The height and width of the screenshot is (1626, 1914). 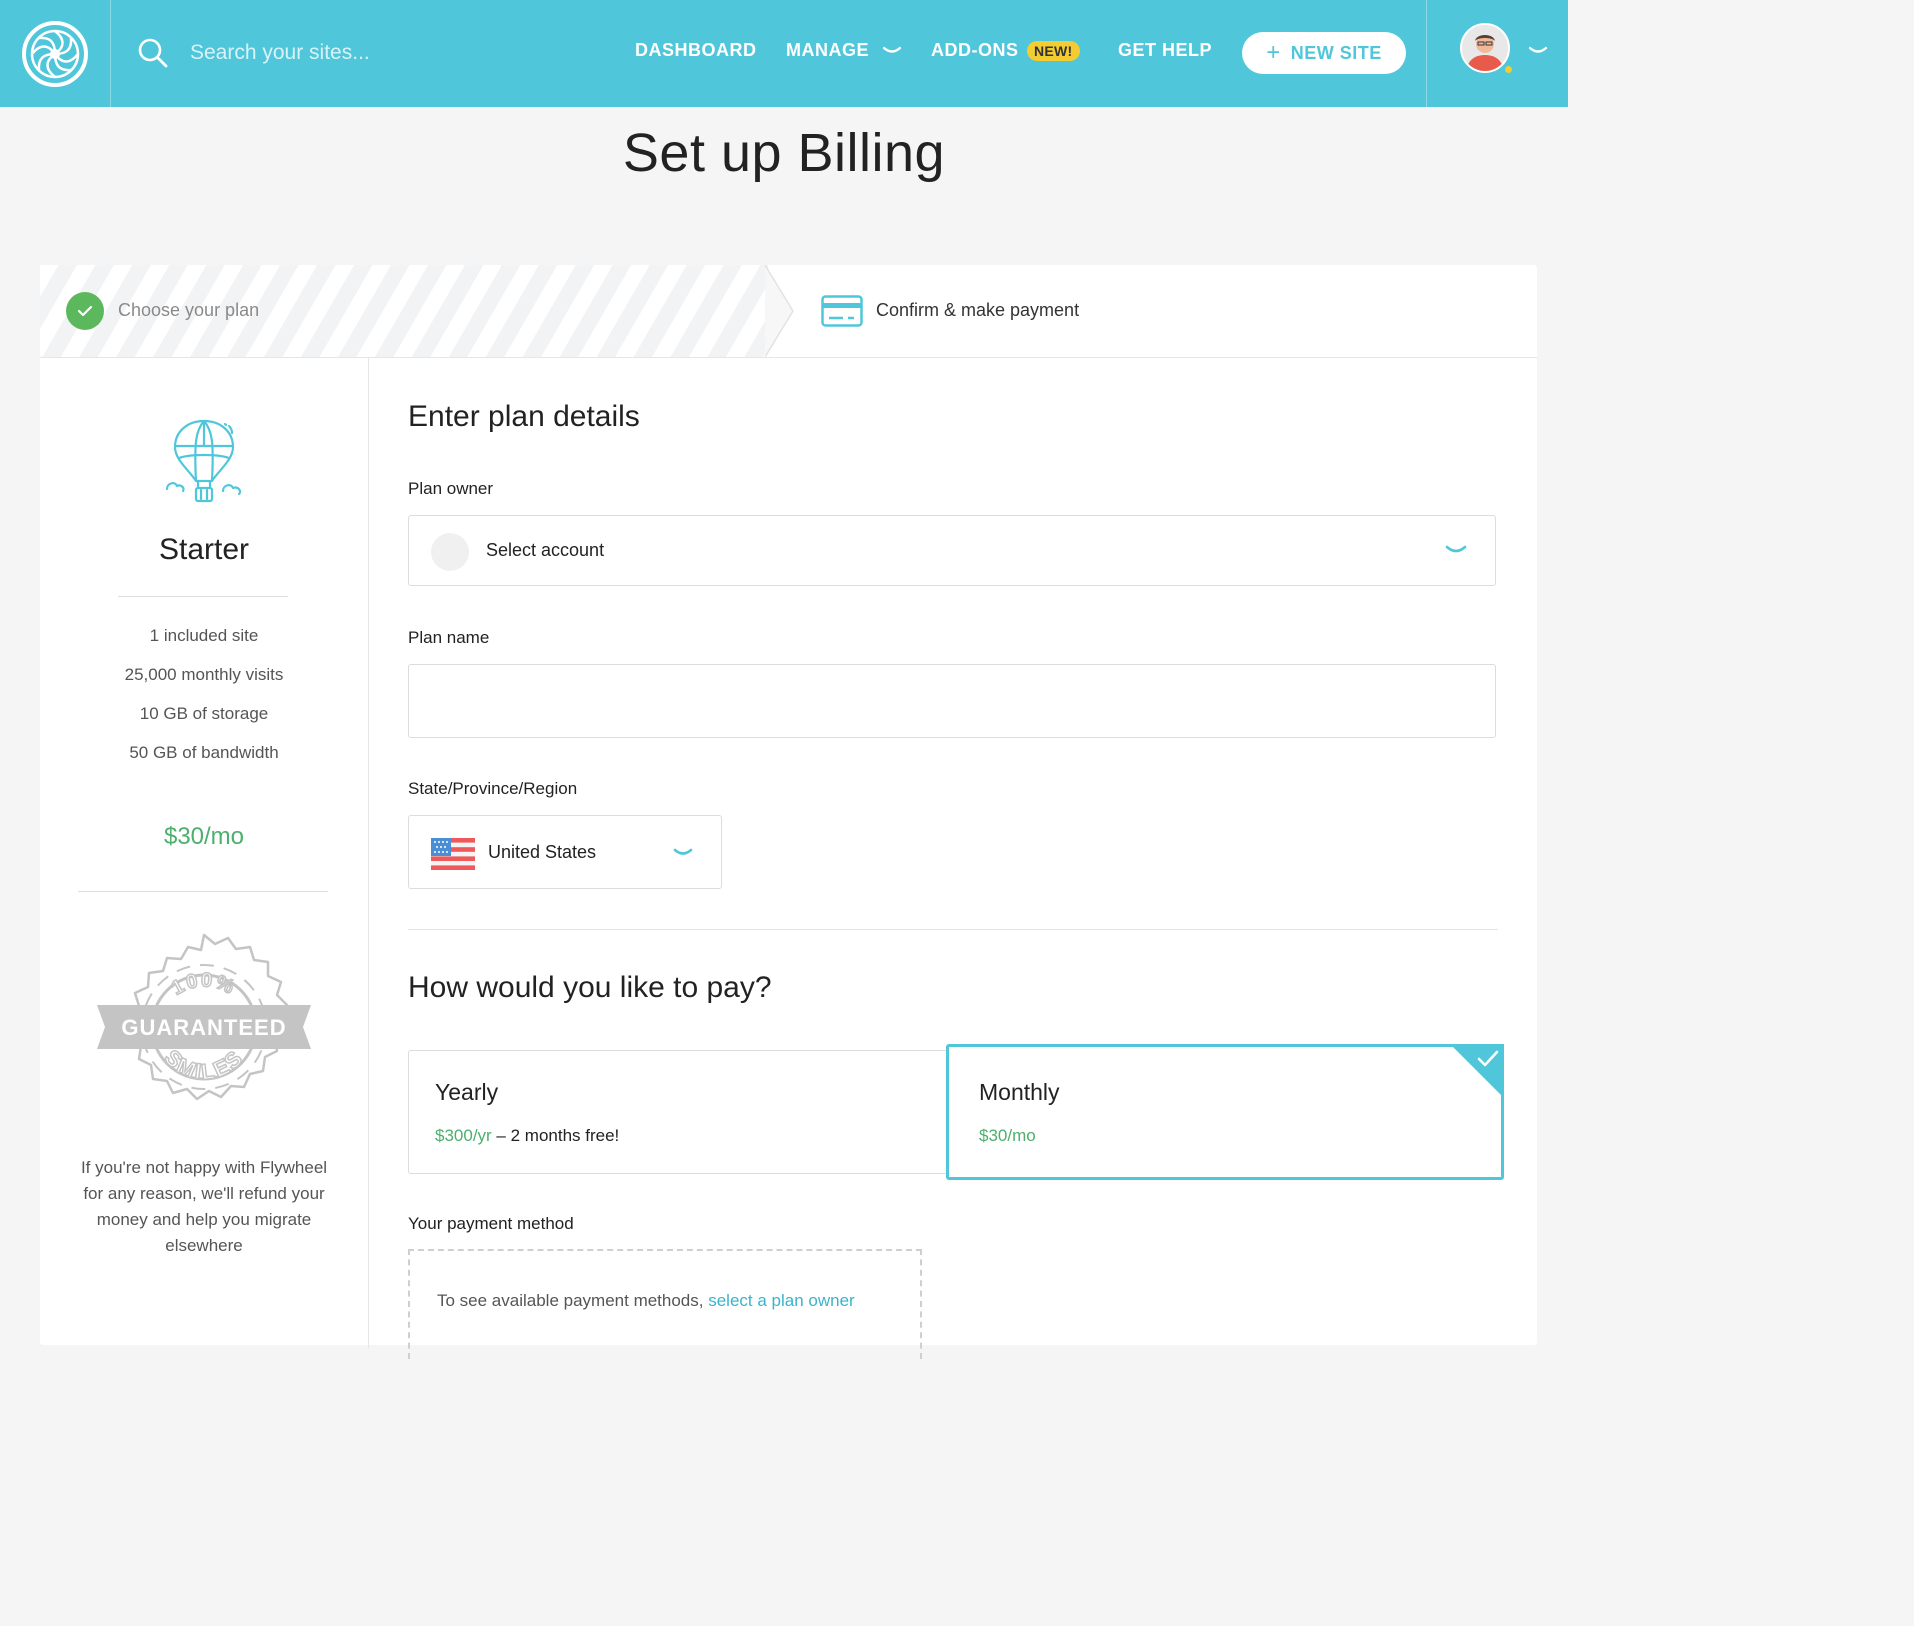 What do you see at coordinates (449, 637) in the screenshot?
I see `plan-name-label: Plan name` at bounding box center [449, 637].